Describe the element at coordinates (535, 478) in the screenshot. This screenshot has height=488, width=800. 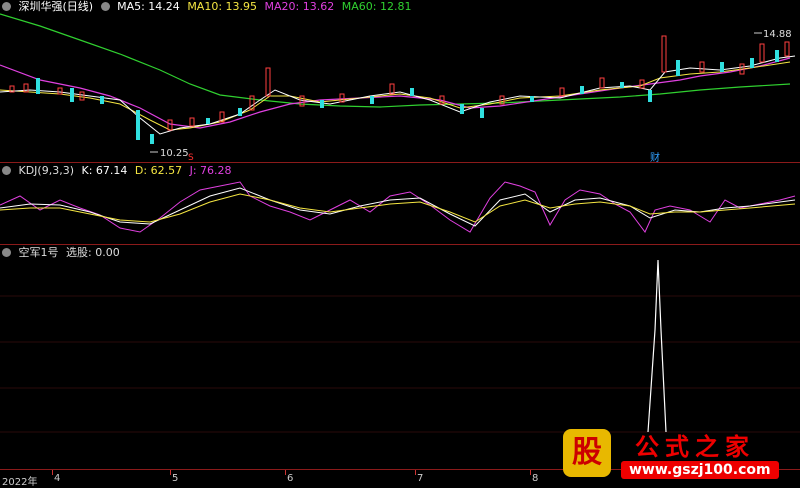
I see `axis-label-month: 8` at that location.